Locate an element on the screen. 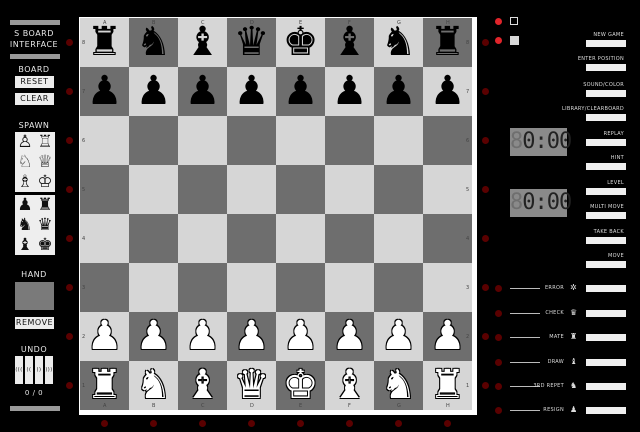 The image size is (640, 432). square-g3 is located at coordinates (398, 287).